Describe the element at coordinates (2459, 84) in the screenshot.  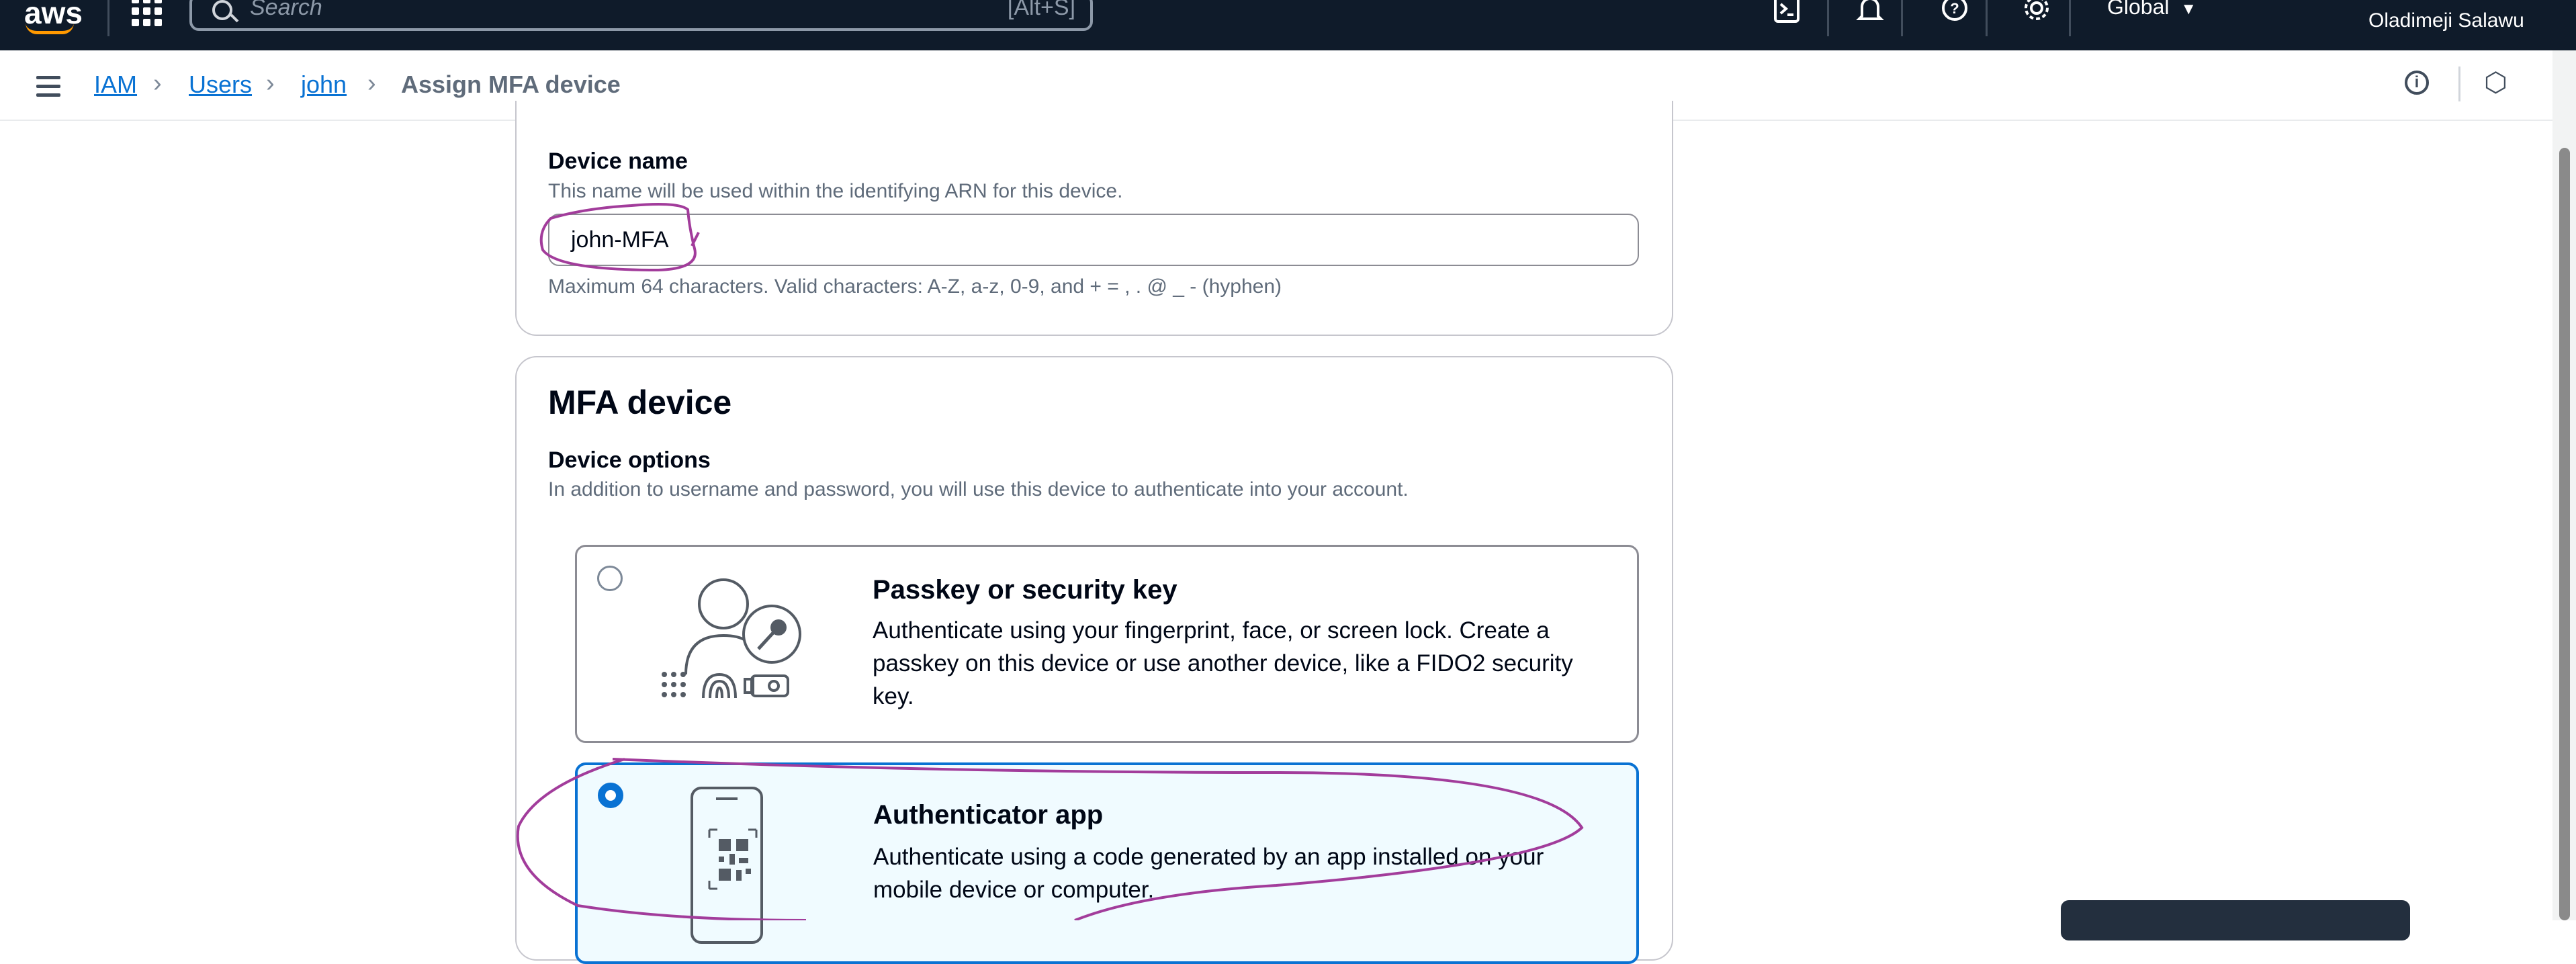
I see `breadcrumb-divider` at that location.